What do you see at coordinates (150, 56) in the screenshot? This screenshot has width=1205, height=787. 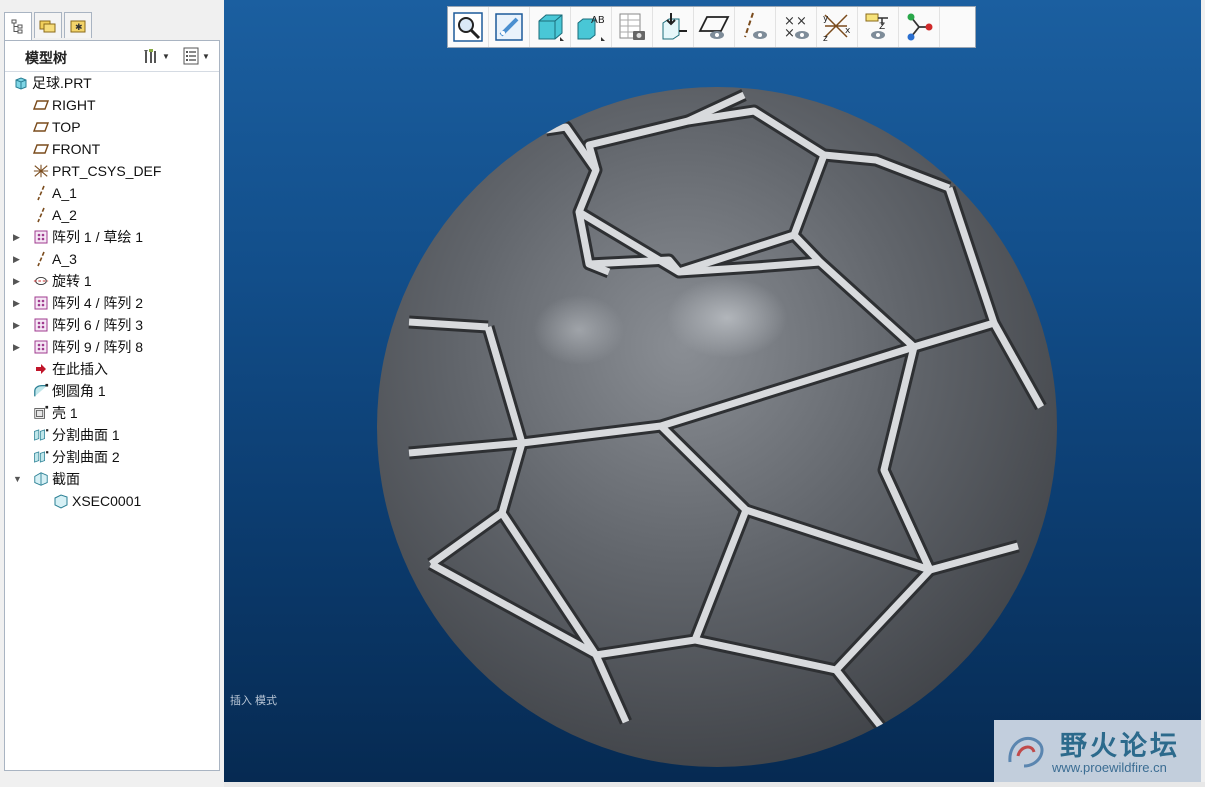 I see `tree-settings-icon` at bounding box center [150, 56].